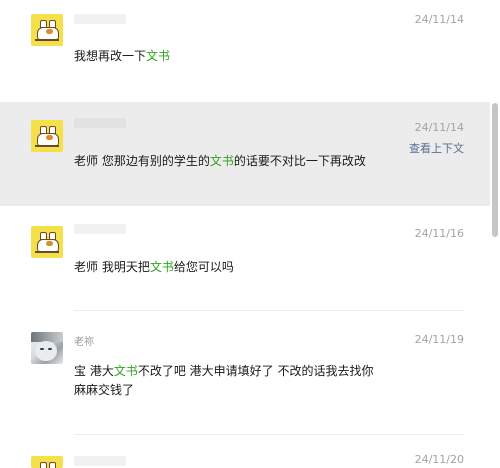  Describe the element at coordinates (495, 170) in the screenshot. I see `scrollbar-thumb` at that location.